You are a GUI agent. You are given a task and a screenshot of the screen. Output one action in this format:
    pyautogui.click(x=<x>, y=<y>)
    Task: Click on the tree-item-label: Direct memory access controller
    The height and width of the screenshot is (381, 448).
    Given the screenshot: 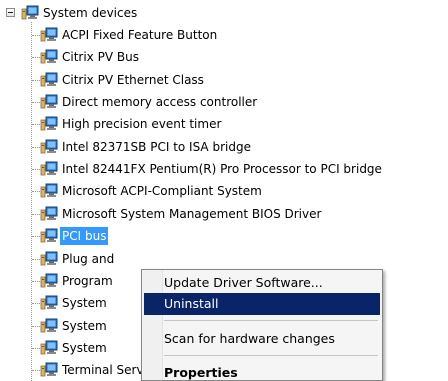 What is the action you would take?
    pyautogui.click(x=160, y=102)
    